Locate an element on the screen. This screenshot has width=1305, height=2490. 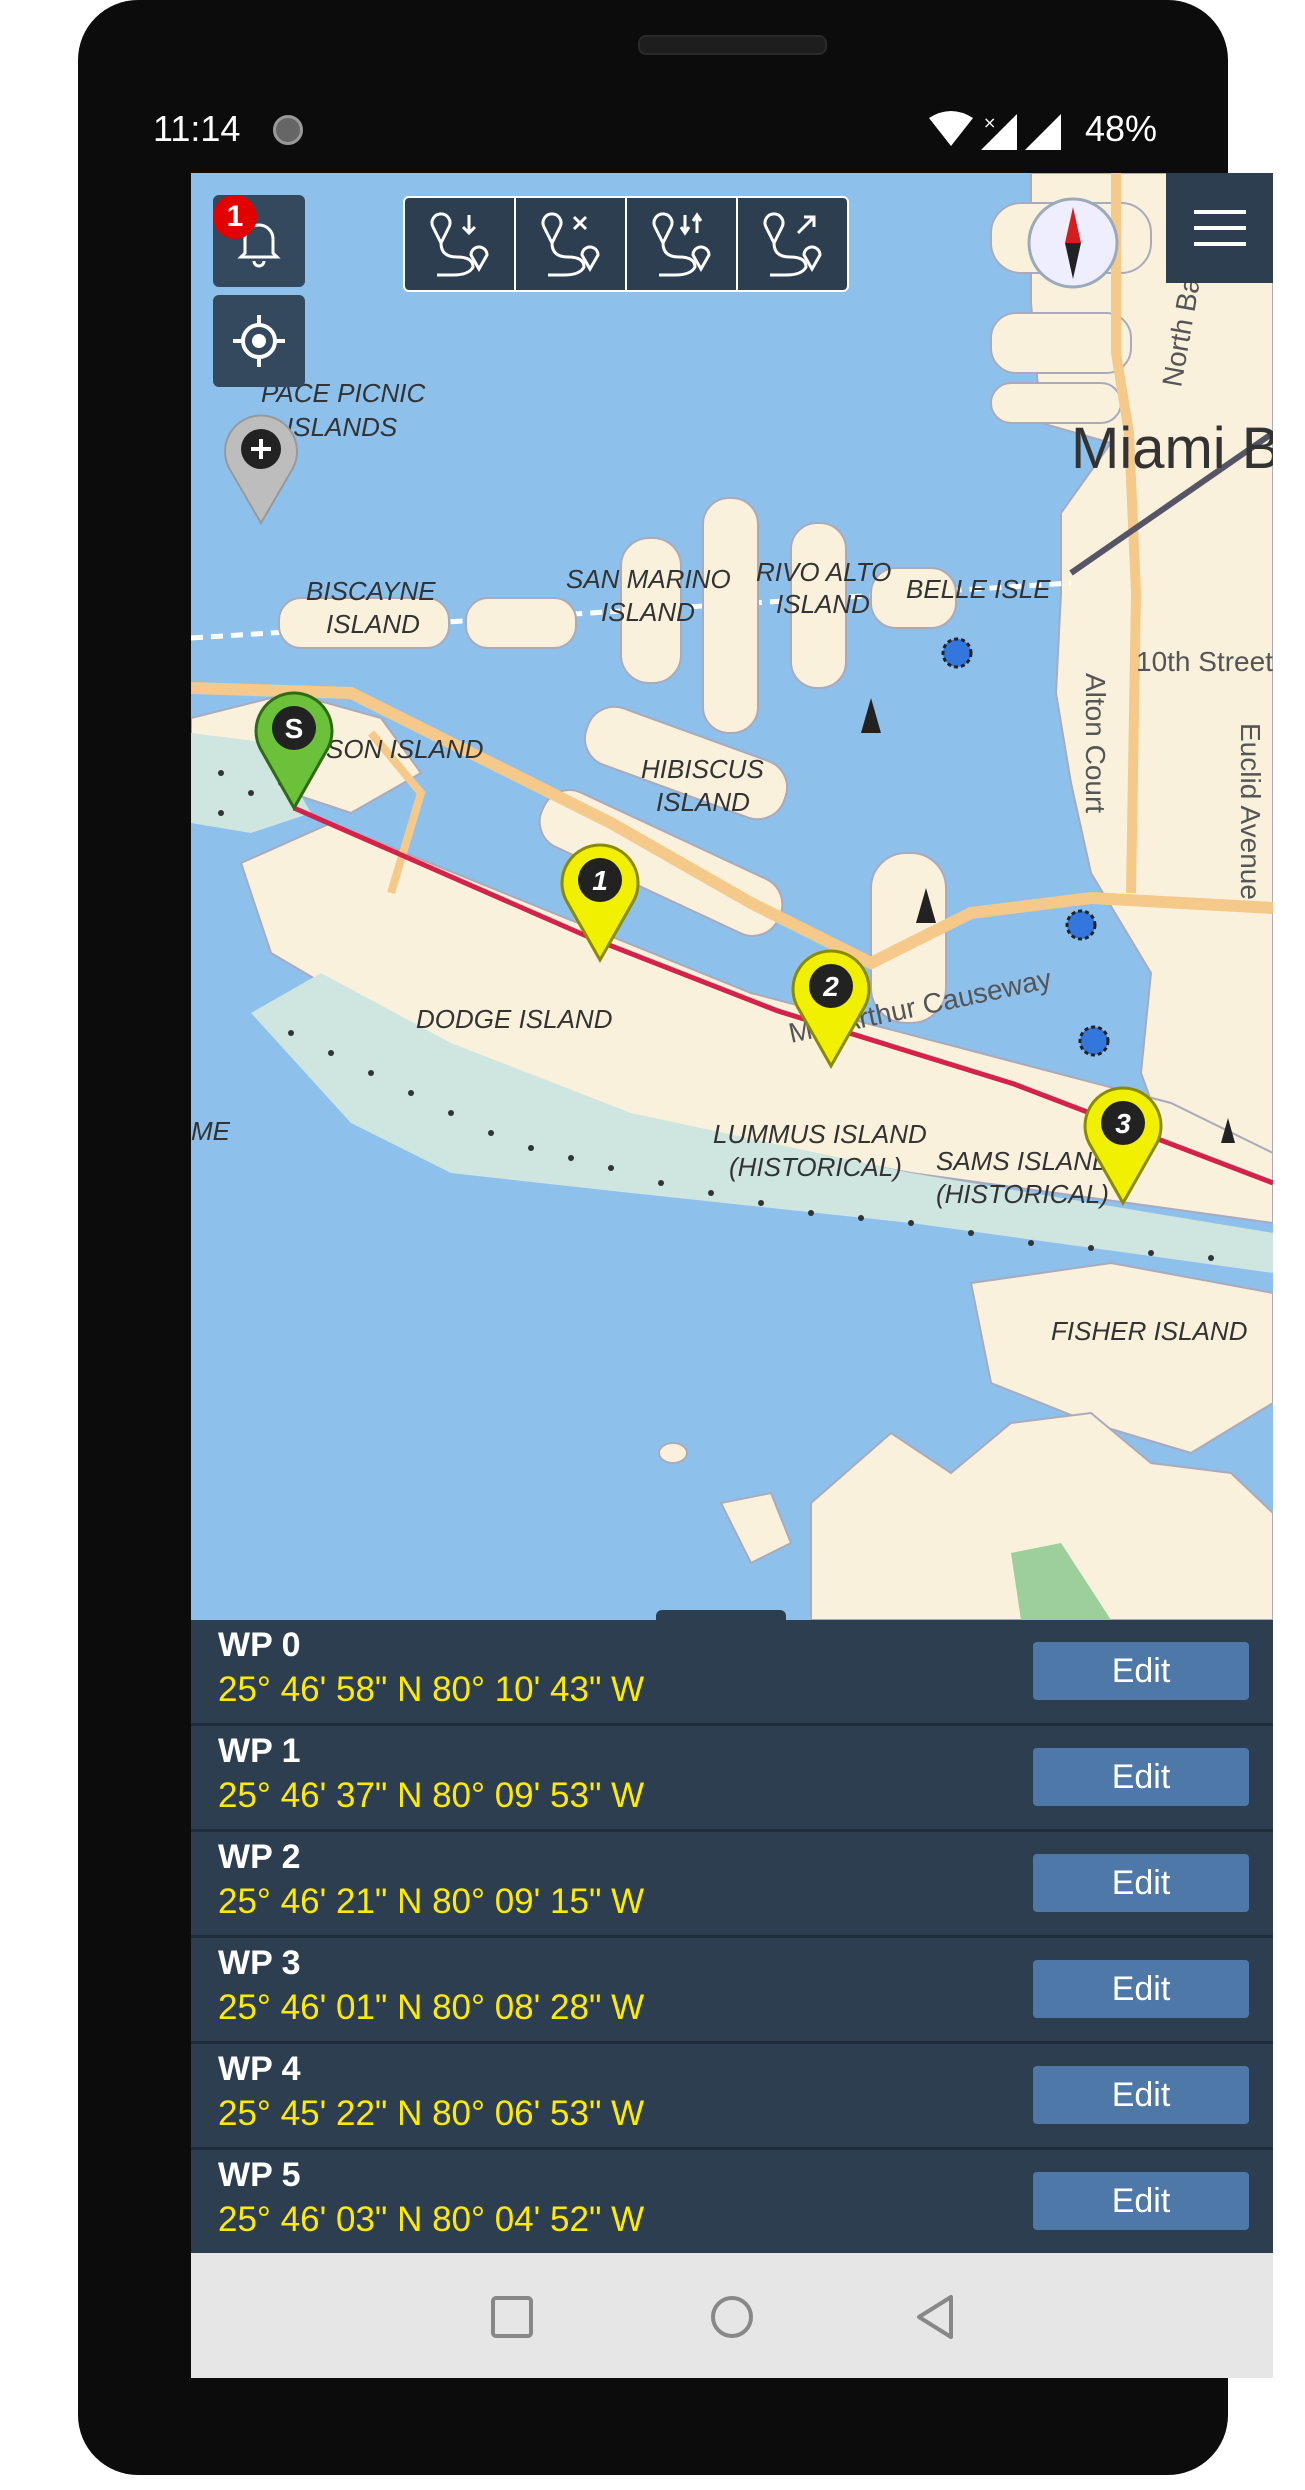
waypoint-name: WP 1 is located at coordinates (259, 1751).